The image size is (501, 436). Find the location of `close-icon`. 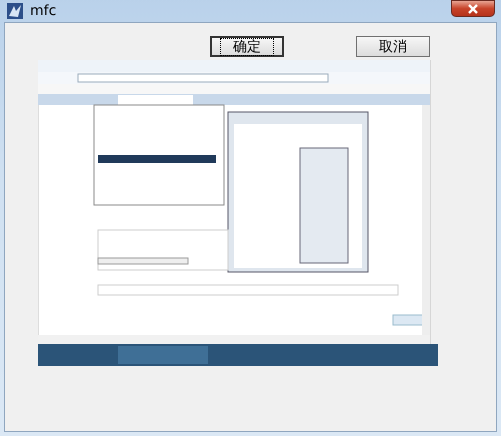

close-icon is located at coordinates (473, 9).